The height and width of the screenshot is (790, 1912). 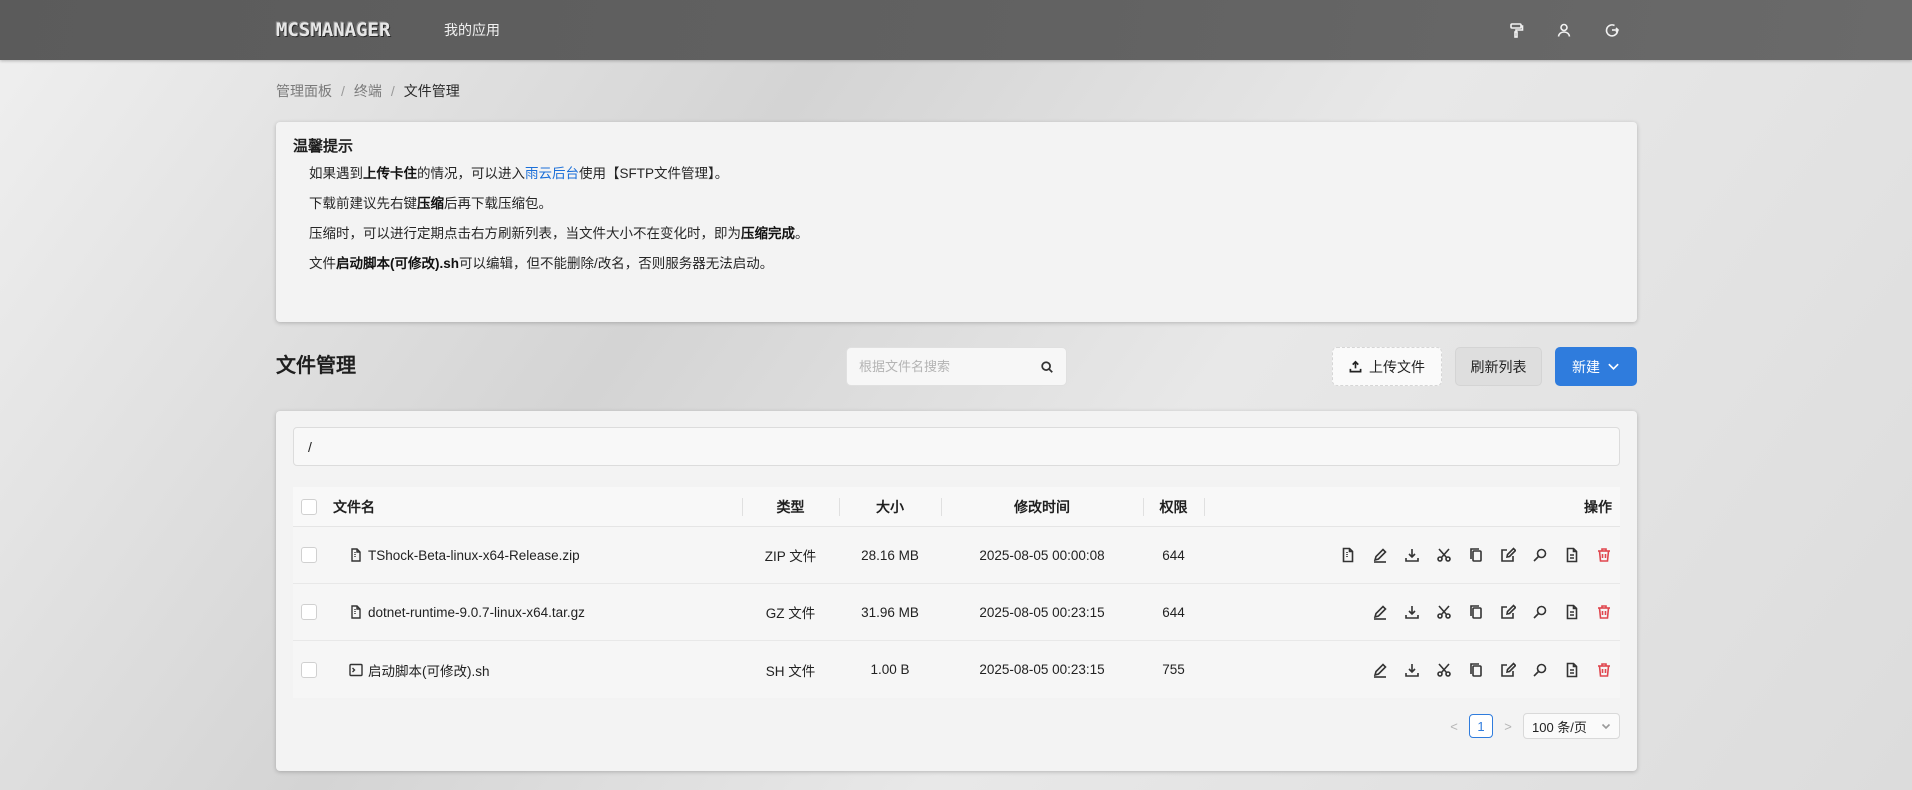 What do you see at coordinates (310, 446) in the screenshot?
I see `current-path: /` at bounding box center [310, 446].